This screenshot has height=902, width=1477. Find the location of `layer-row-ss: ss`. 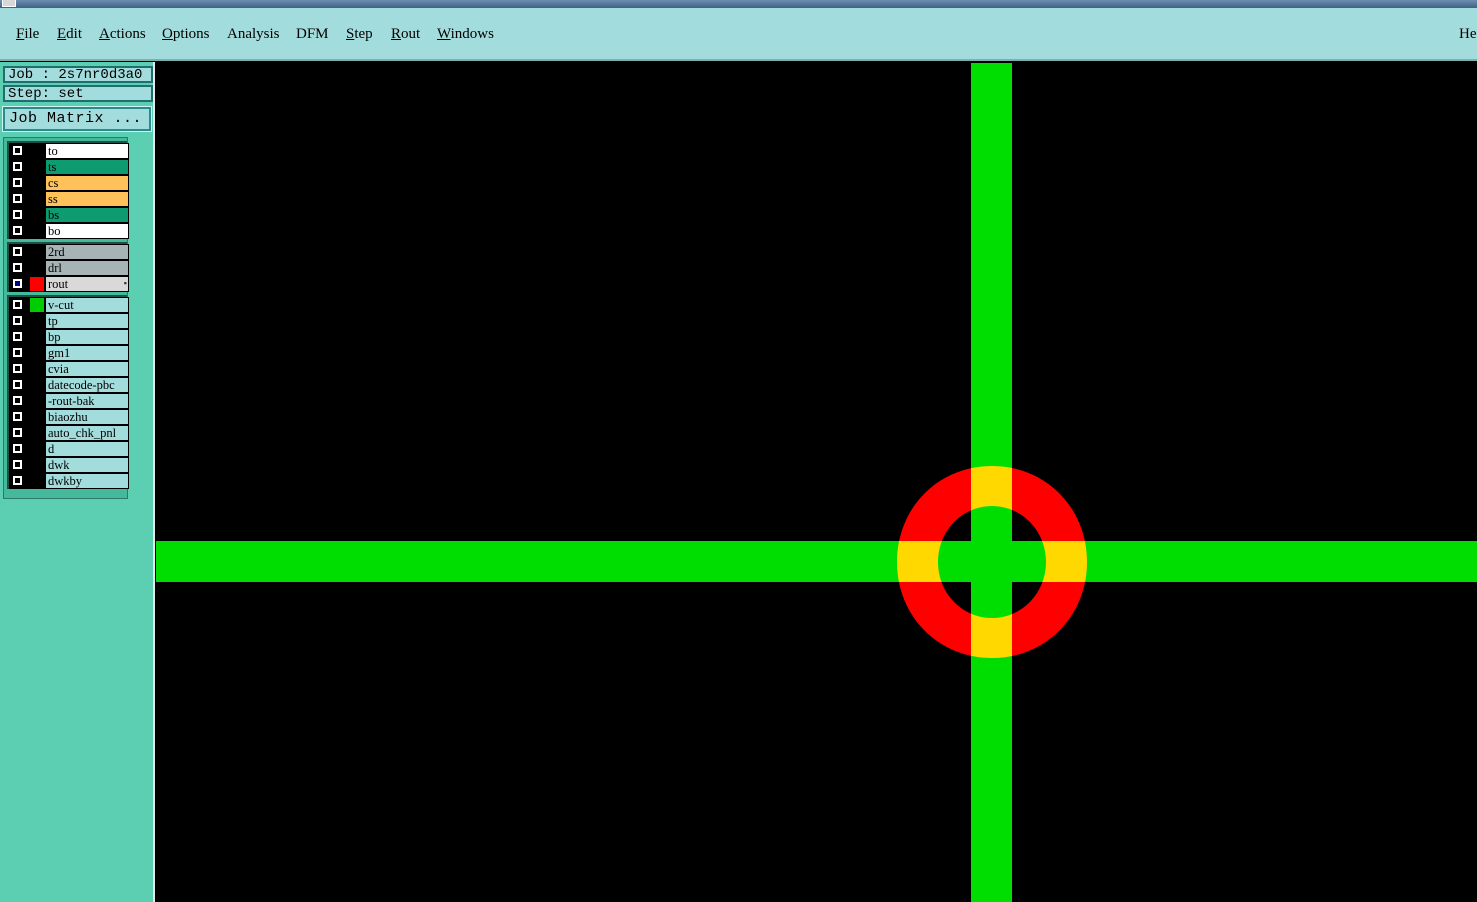

layer-row-ss: ss is located at coordinates (69, 199).